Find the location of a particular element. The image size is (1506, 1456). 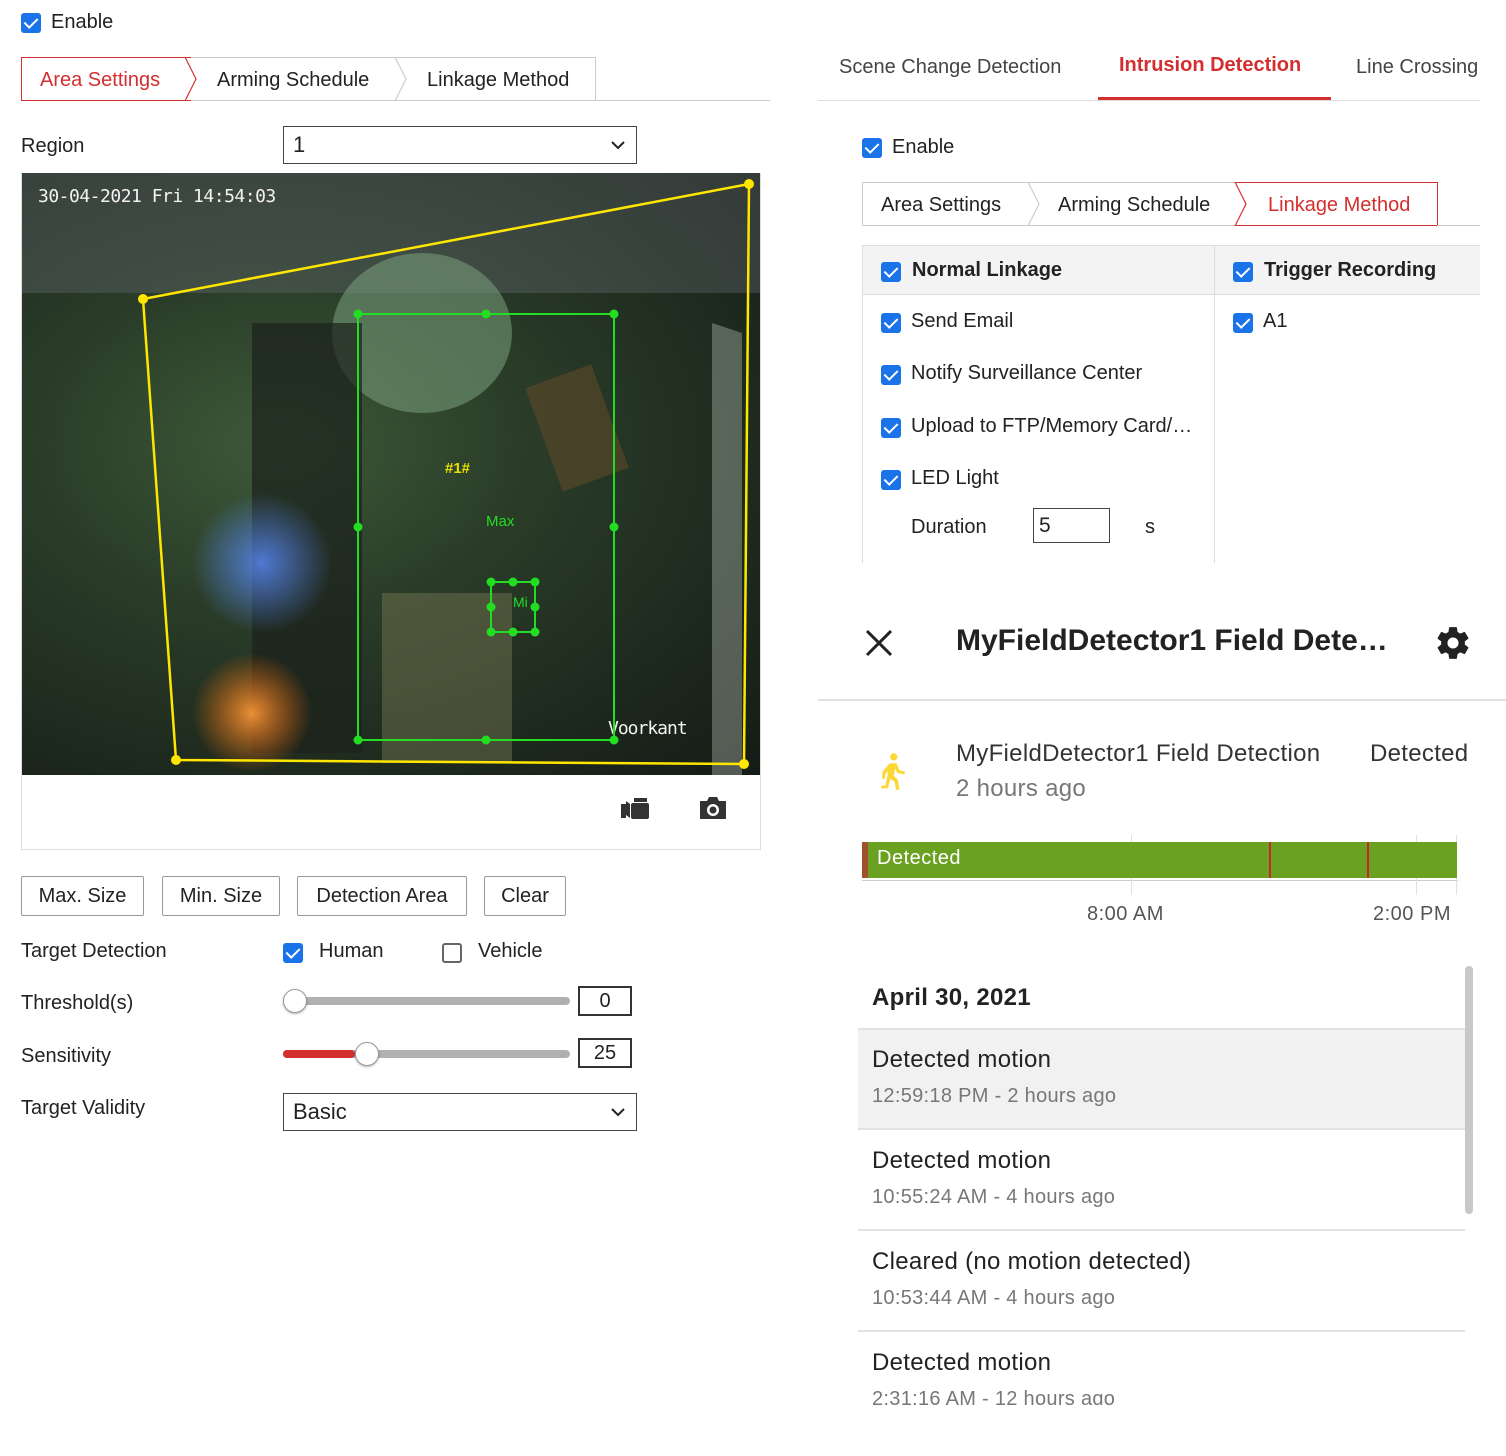

logbook-time: 10:55:24 AM - 4 hours ago is located at coordinates (994, 1197).